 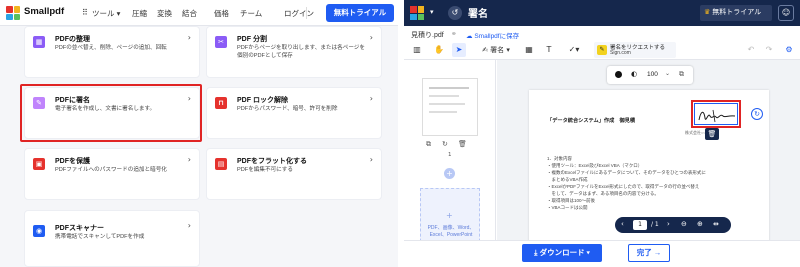 I want to click on back-icon: ↺, so click(x=455, y=13).